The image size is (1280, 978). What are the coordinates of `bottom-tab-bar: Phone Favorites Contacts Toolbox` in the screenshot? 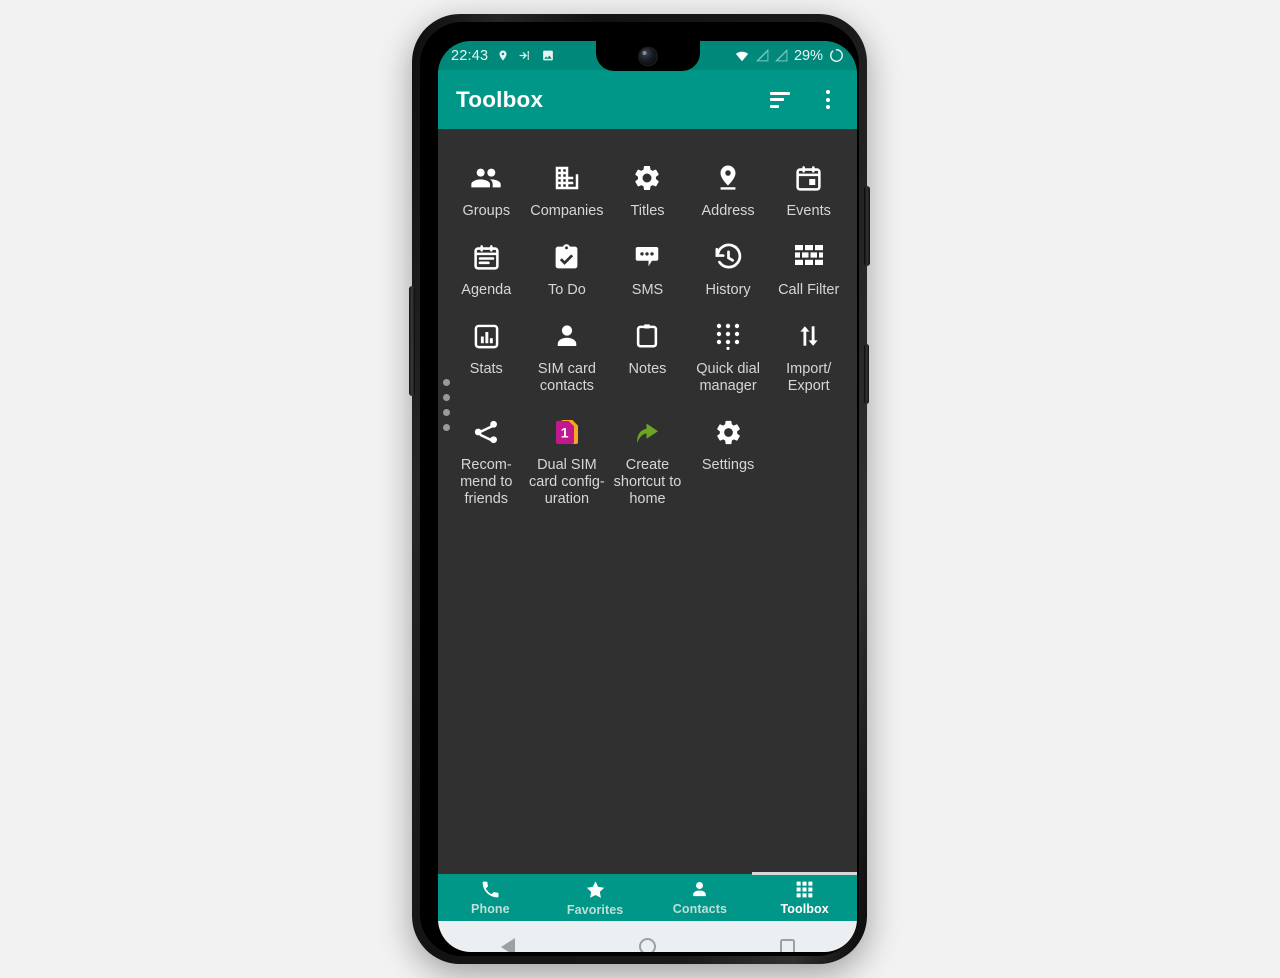 It's located at (647, 896).